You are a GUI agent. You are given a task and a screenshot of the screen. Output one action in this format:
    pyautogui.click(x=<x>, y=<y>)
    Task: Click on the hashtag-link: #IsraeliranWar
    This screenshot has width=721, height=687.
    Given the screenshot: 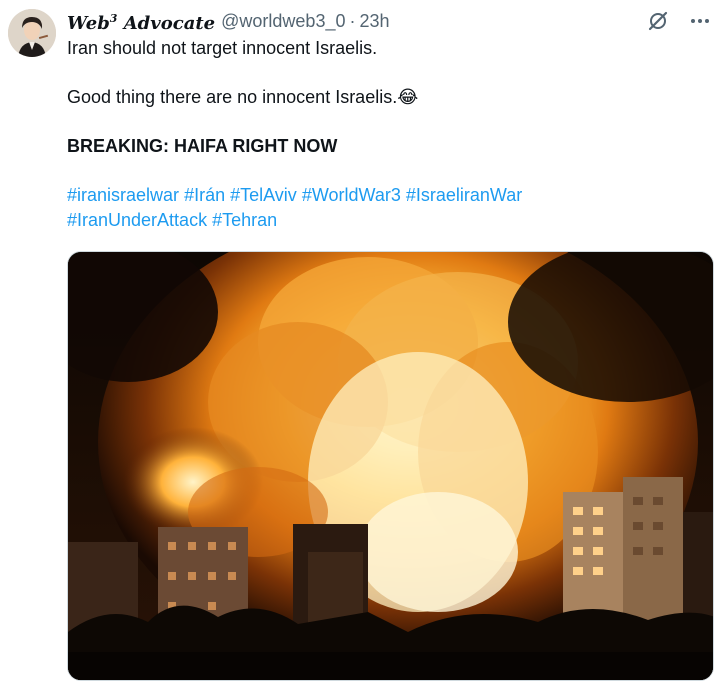 What is the action you would take?
    pyautogui.click(x=464, y=195)
    